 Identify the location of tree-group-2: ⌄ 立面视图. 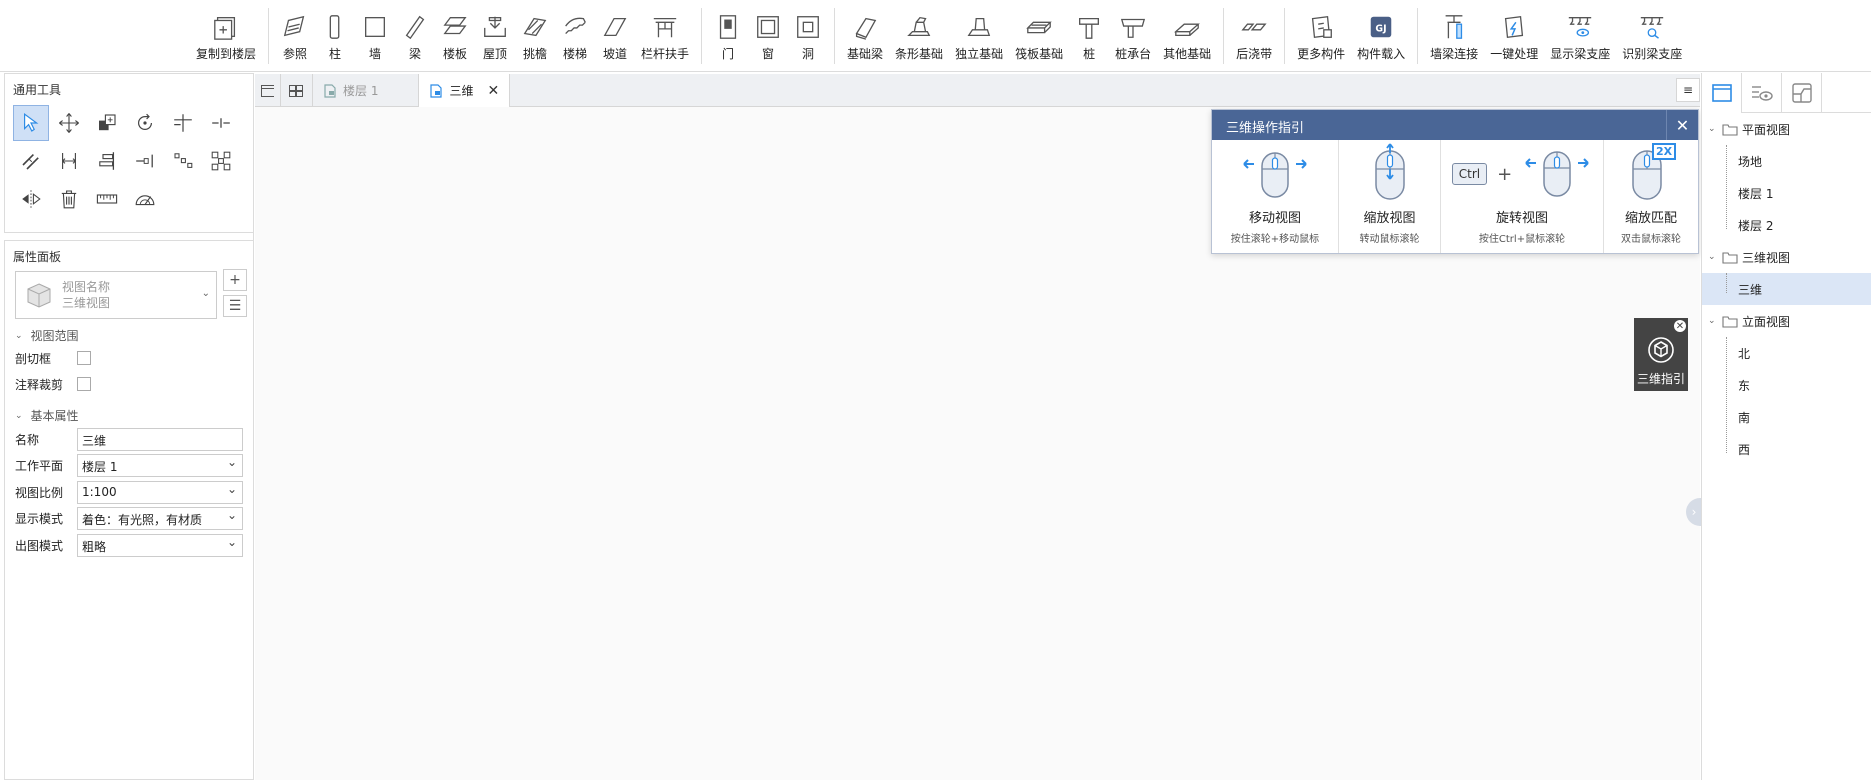
(1788, 321).